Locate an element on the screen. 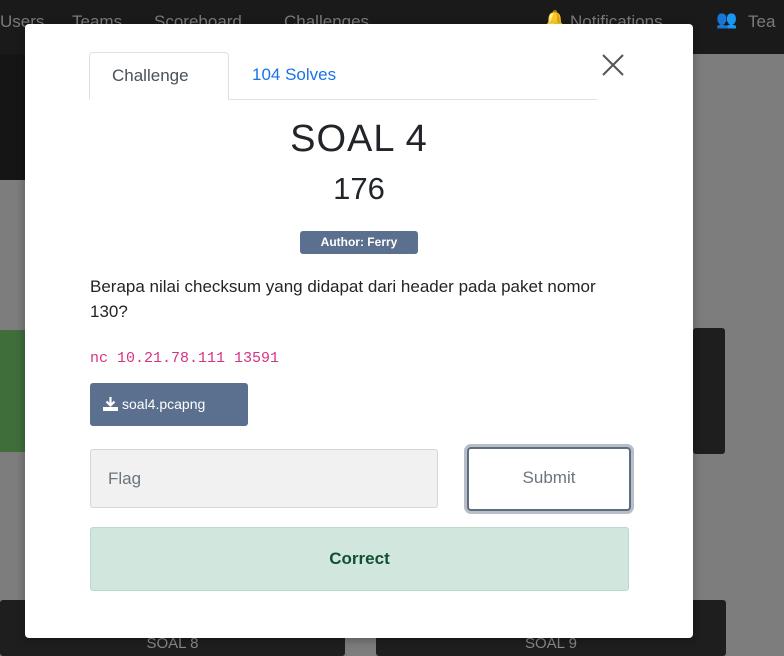 Image resolution: width=784 pixels, height=656 pixels. download-icon is located at coordinates (110, 404).